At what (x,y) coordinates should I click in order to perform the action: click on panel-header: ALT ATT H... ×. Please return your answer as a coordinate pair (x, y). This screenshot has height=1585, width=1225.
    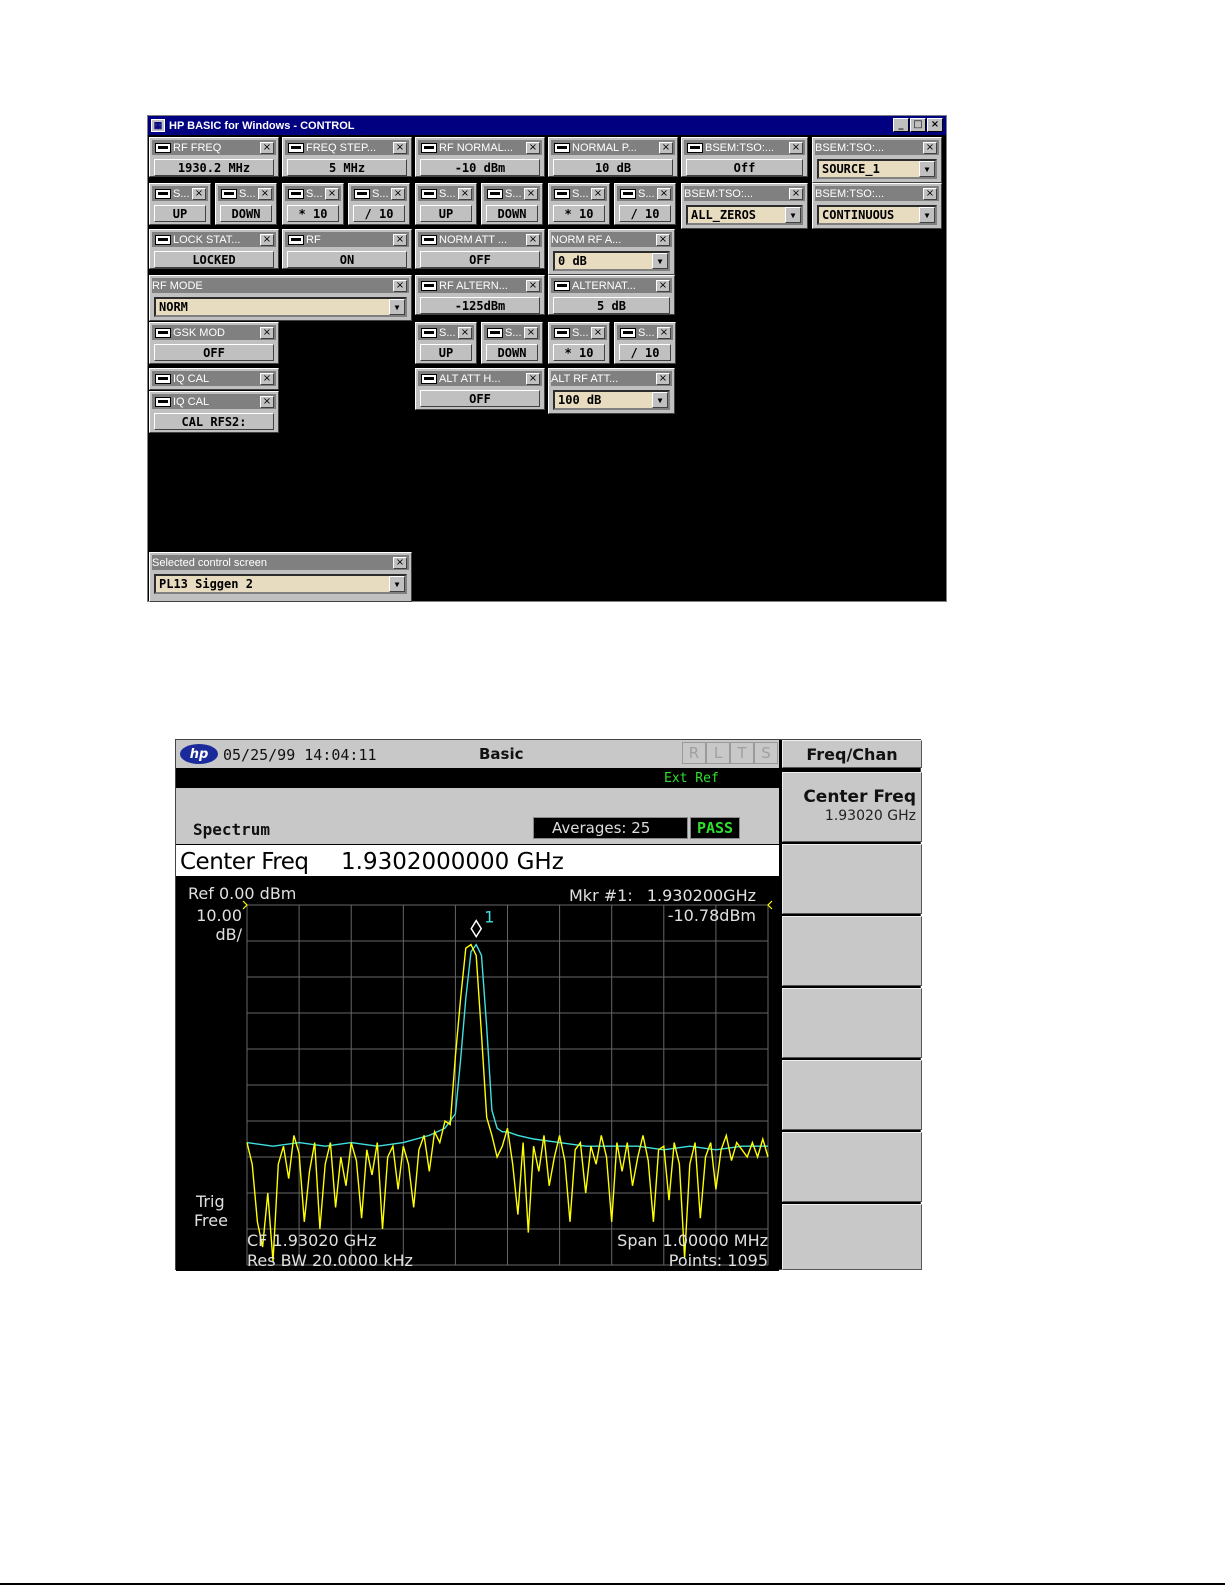
    Looking at the image, I should click on (480, 378).